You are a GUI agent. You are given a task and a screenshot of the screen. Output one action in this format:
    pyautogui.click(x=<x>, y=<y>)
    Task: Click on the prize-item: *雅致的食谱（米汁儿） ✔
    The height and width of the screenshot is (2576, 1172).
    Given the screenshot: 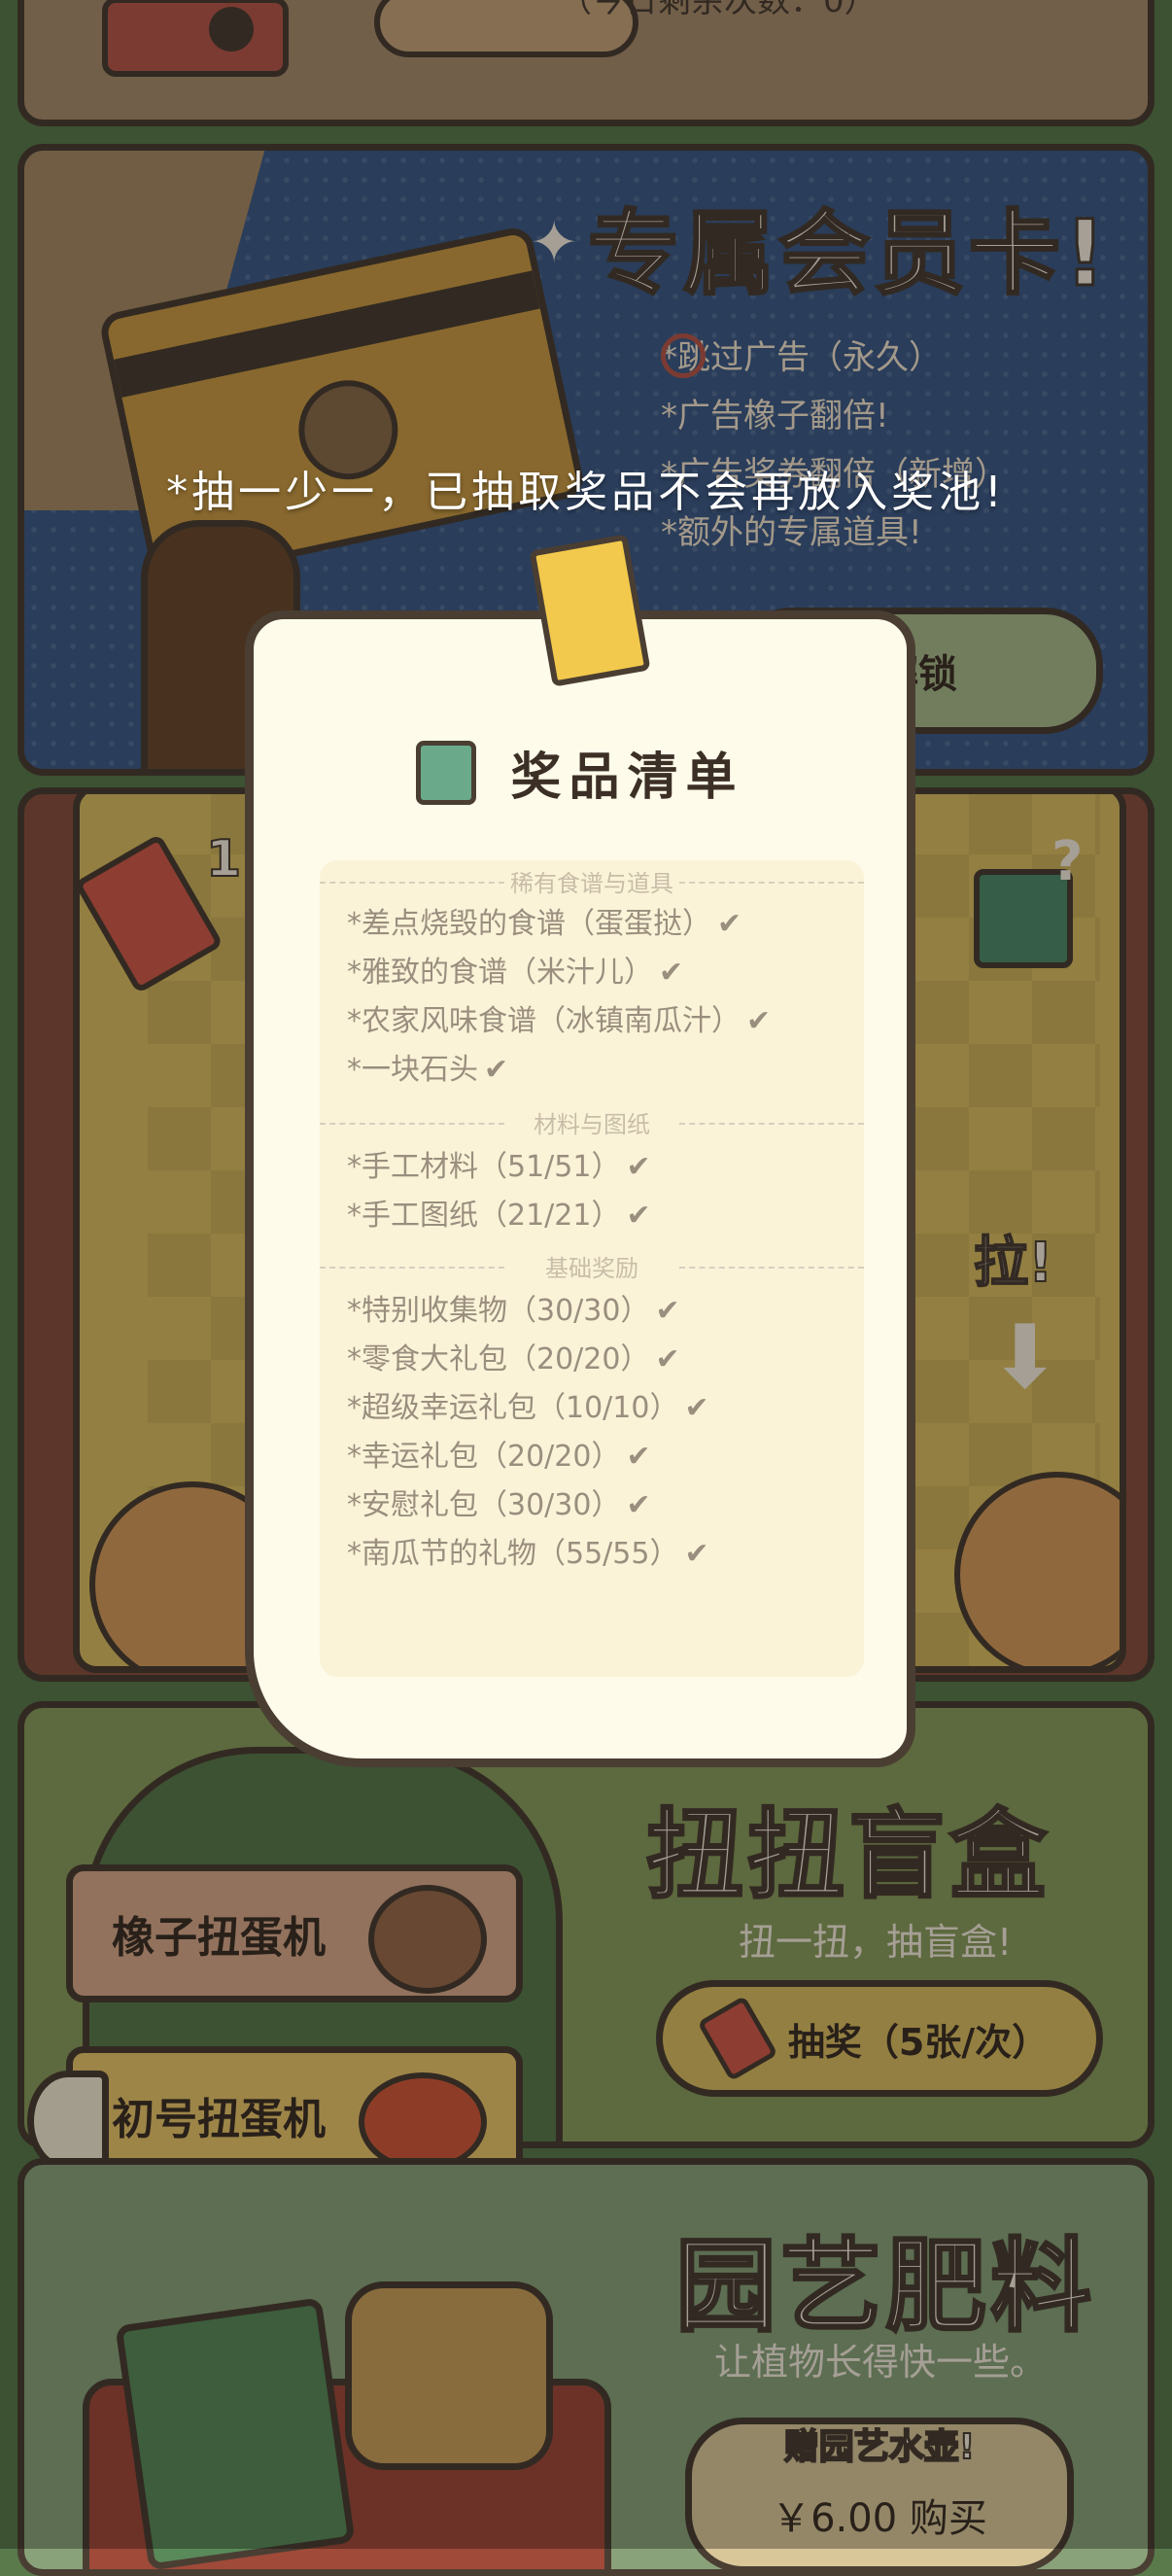 What is the action you would take?
    pyautogui.click(x=516, y=973)
    